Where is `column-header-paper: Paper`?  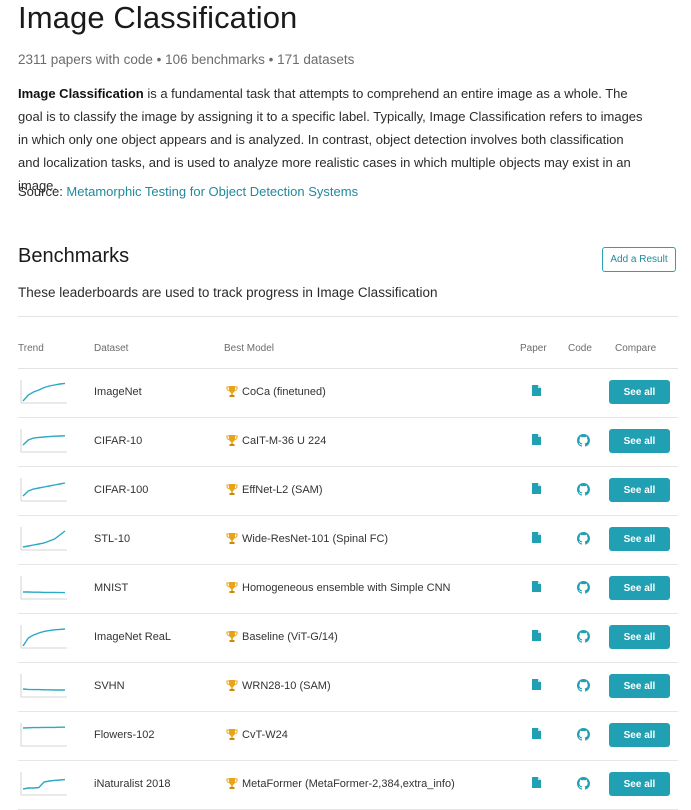 column-header-paper: Paper is located at coordinates (533, 348).